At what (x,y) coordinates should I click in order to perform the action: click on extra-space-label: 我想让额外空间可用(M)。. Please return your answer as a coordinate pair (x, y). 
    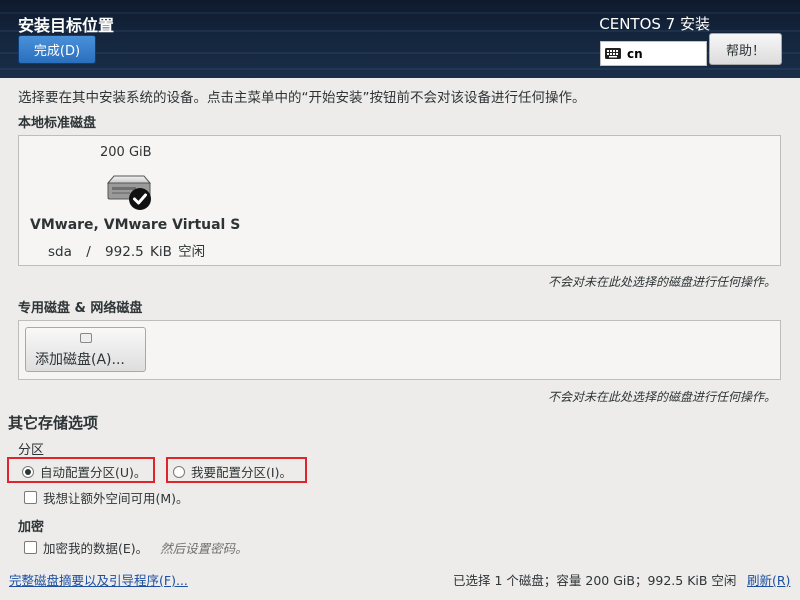
    Looking at the image, I should click on (116, 498).